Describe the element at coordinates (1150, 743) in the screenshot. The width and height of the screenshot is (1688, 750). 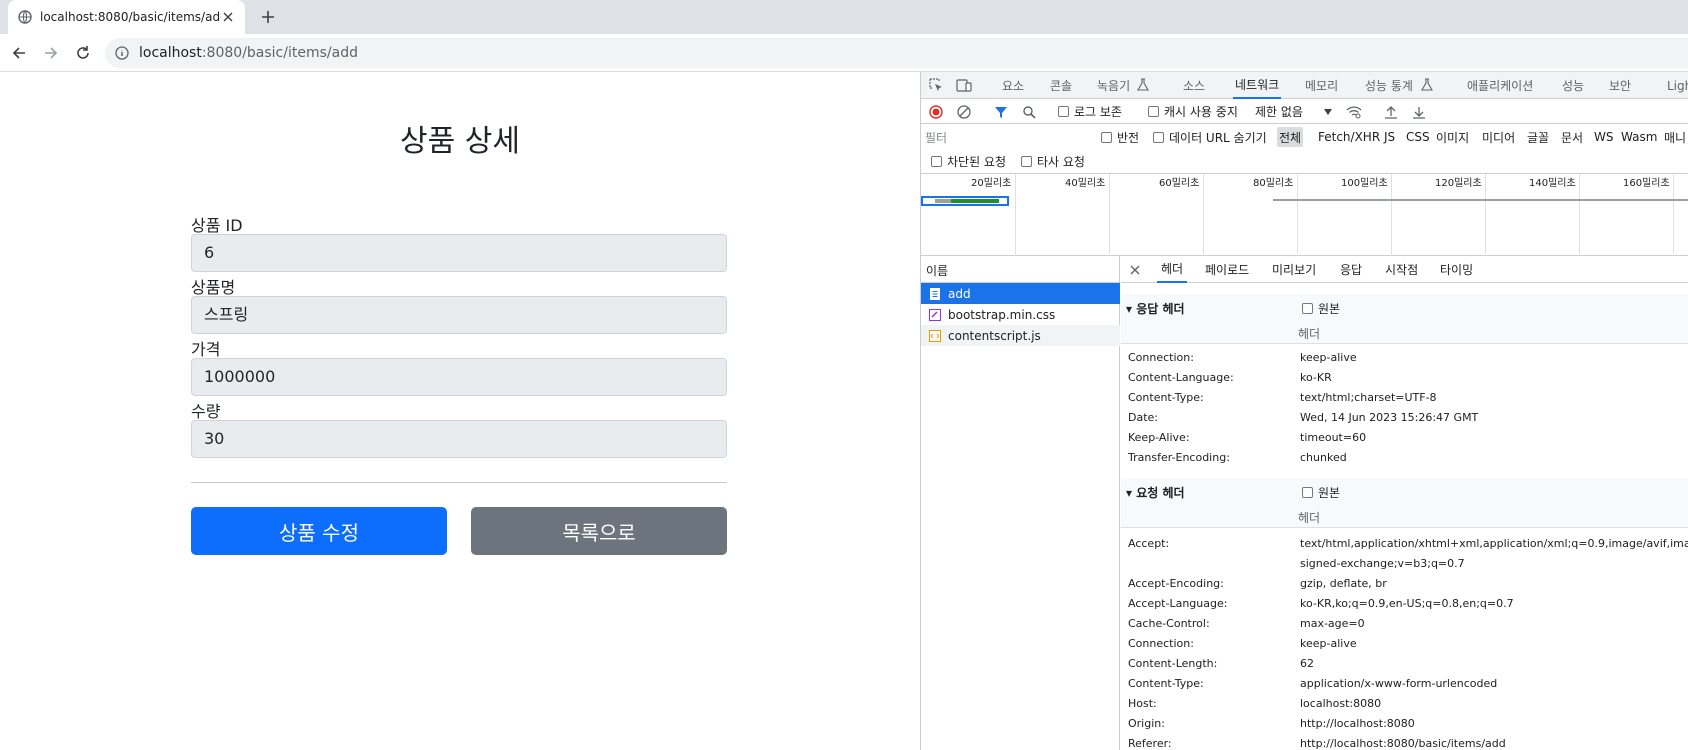
I see `header-key: Referer:` at that location.